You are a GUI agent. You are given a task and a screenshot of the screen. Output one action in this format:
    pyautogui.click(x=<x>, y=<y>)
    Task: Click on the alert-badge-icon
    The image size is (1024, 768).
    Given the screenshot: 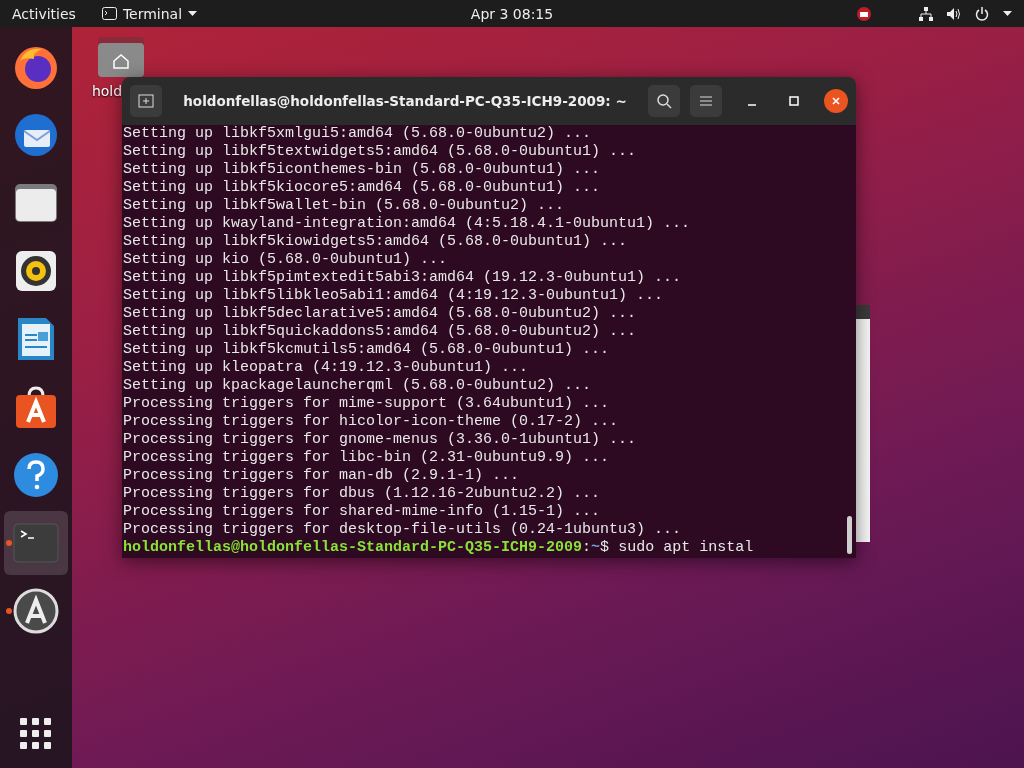 What is the action you would take?
    pyautogui.click(x=864, y=13)
    